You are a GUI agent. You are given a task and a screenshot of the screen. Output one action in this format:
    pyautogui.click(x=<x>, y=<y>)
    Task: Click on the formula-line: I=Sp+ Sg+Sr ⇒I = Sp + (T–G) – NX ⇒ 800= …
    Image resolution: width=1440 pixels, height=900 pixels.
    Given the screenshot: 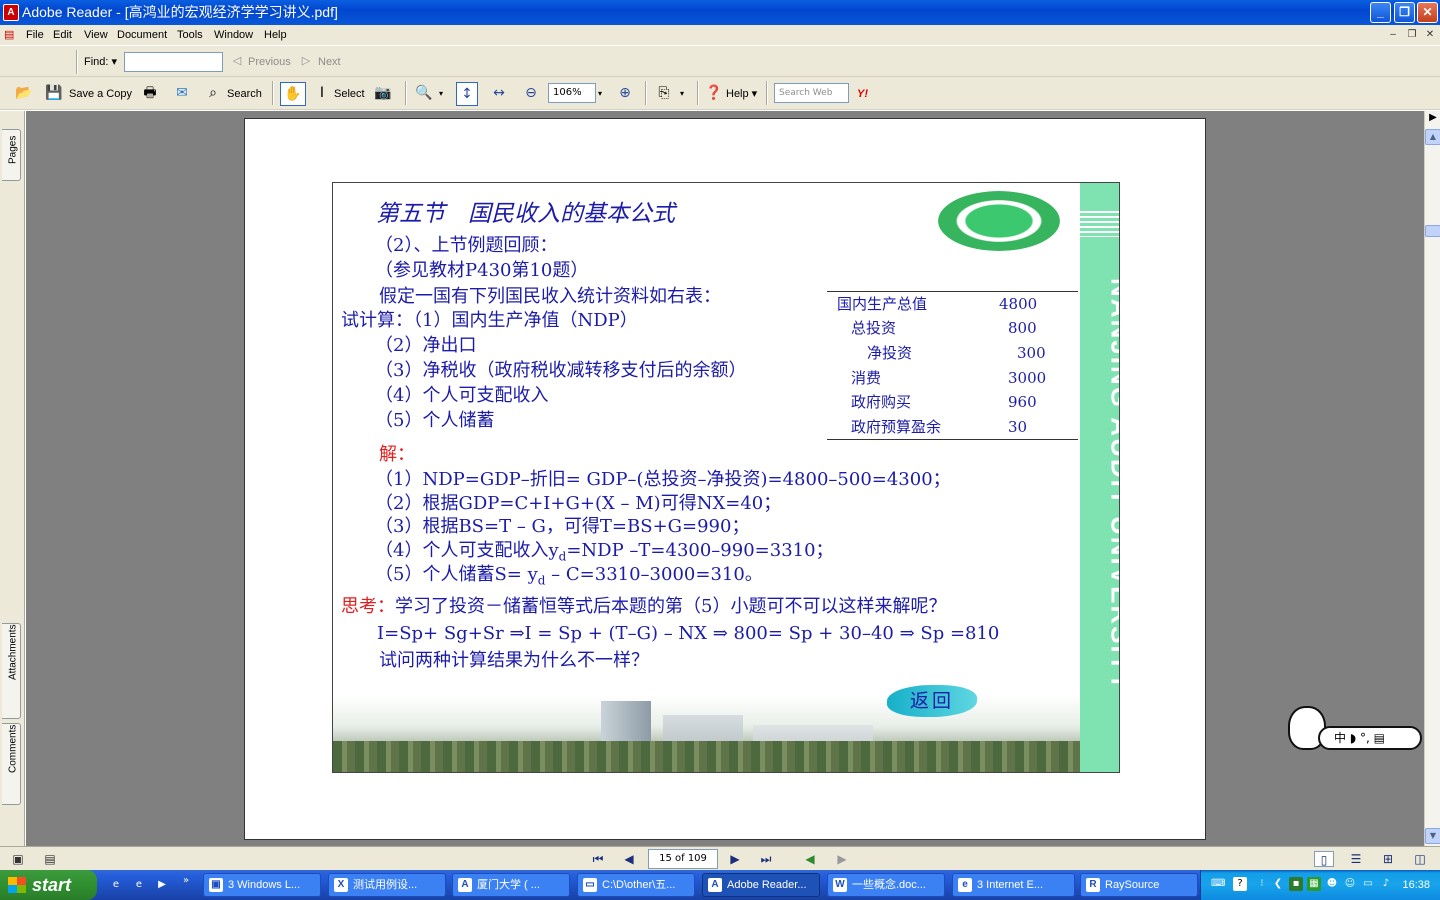 What is the action you would take?
    pyautogui.click(x=688, y=633)
    